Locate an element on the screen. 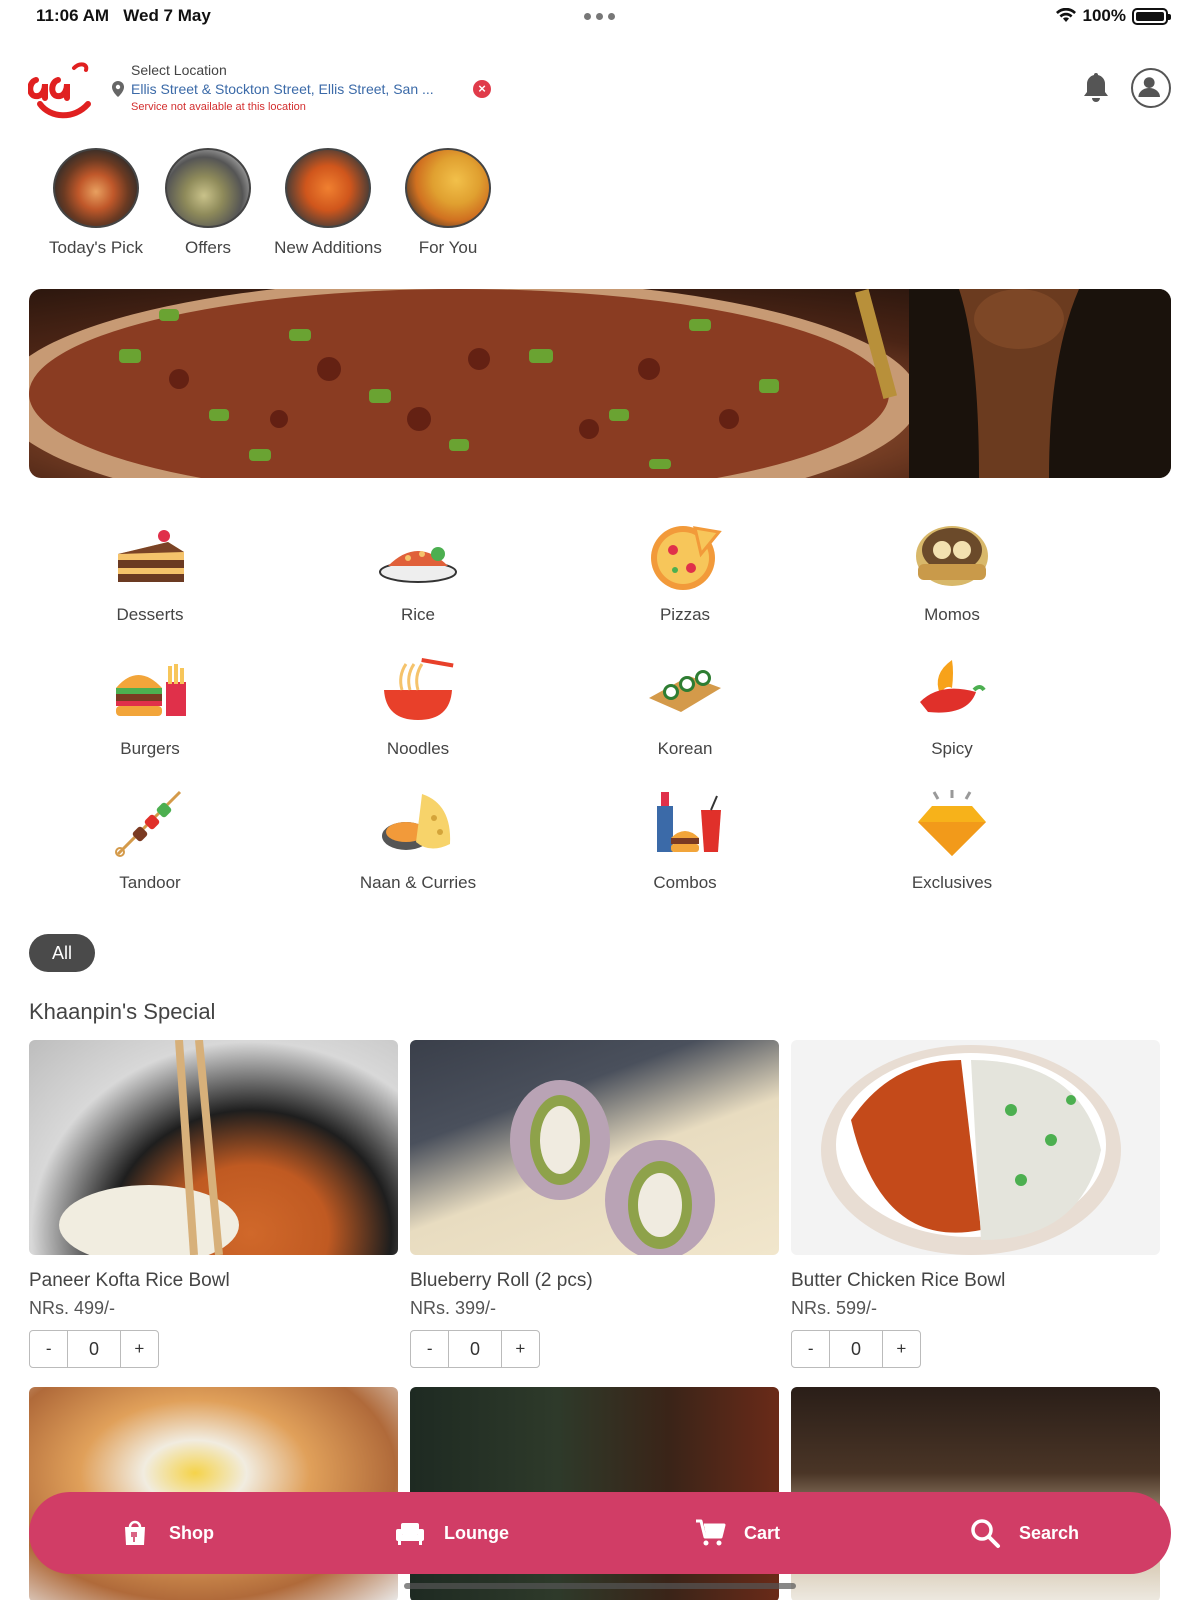  sofa-icon is located at coordinates (410, 1534).